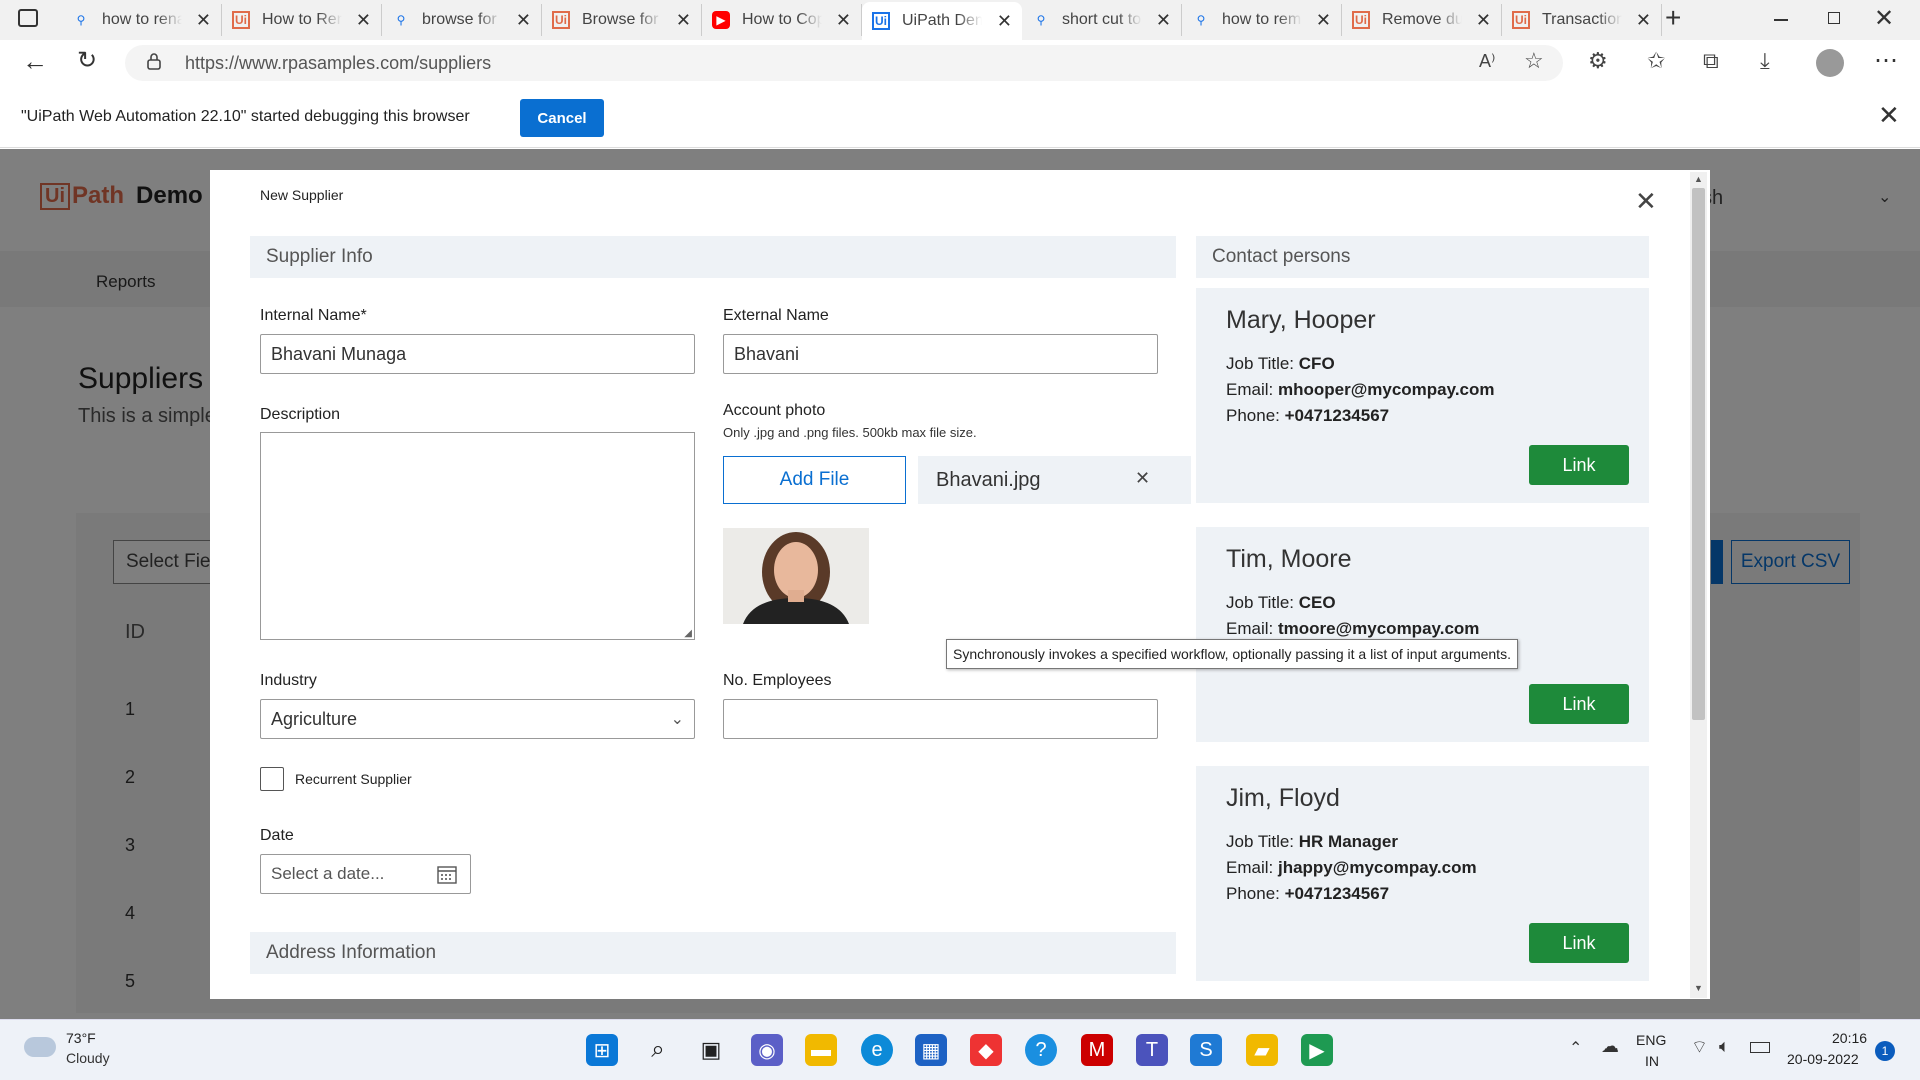 Image resolution: width=1920 pixels, height=1080 pixels. Describe the element at coordinates (562, 118) in the screenshot. I see `debug-cancel-button: Cancel` at that location.